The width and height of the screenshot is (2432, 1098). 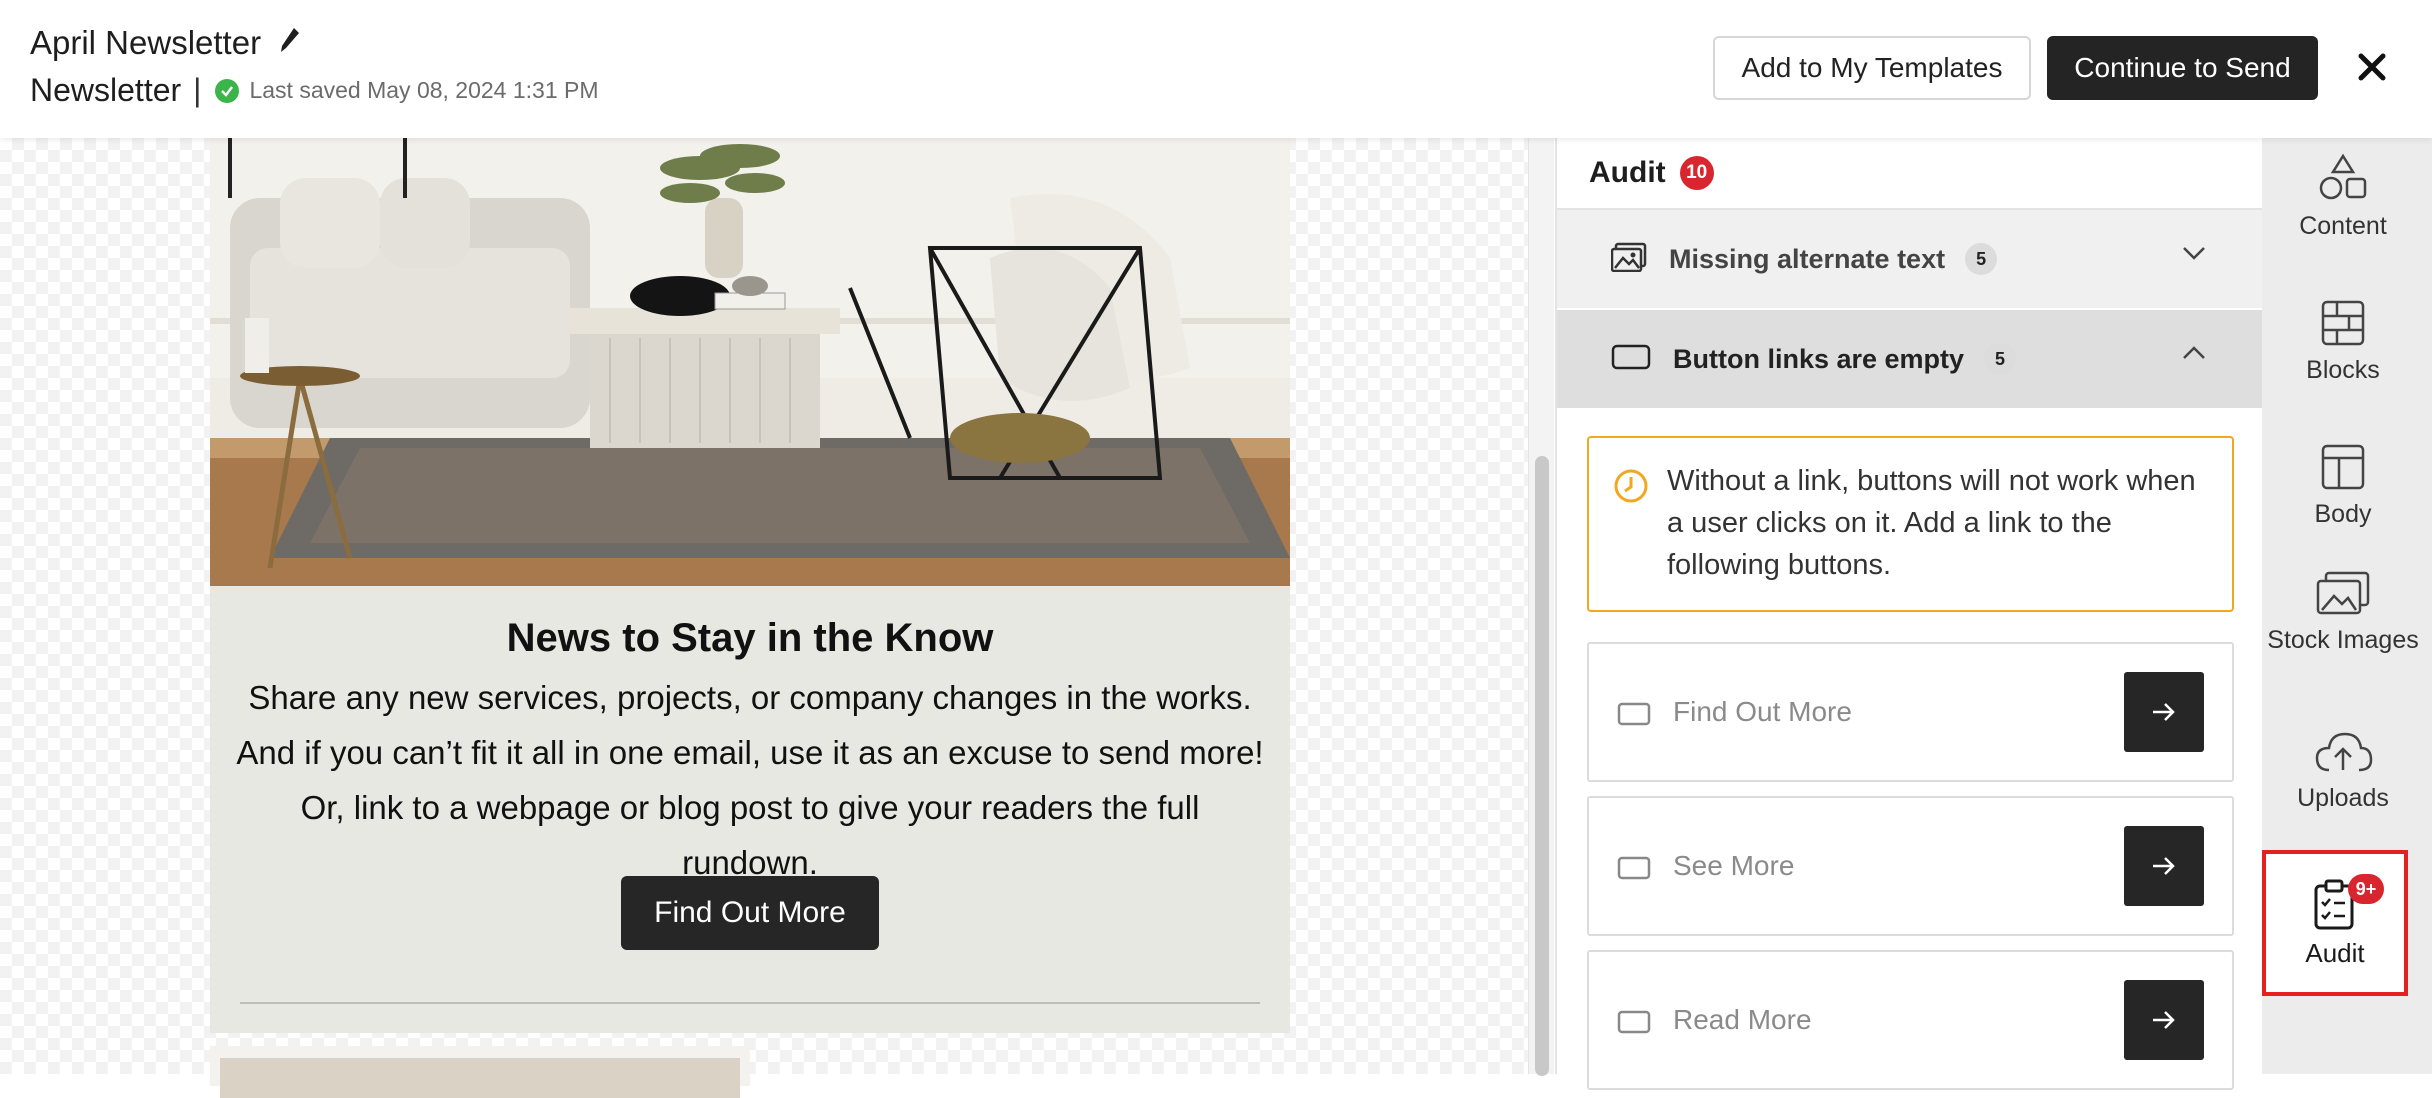 What do you see at coordinates (1872, 68) in the screenshot?
I see `add-to-templates-button: Add to My Templates` at bounding box center [1872, 68].